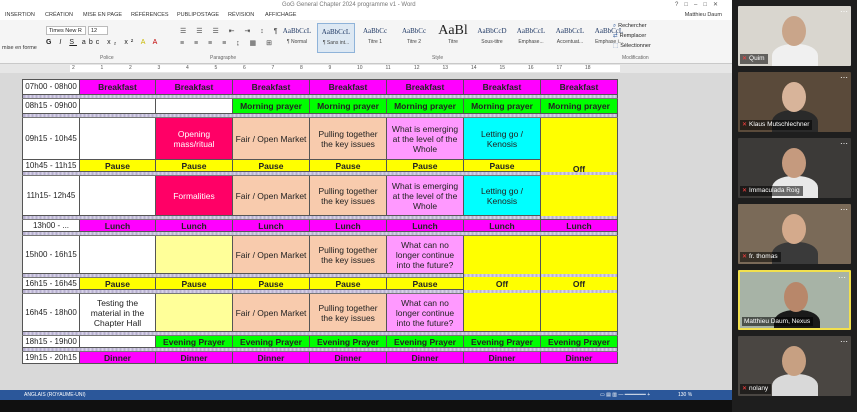 This screenshot has width=857, height=412. What do you see at coordinates (51, 165) in the screenshot?
I see `time-slot: 10h45 - 11h15` at bounding box center [51, 165].